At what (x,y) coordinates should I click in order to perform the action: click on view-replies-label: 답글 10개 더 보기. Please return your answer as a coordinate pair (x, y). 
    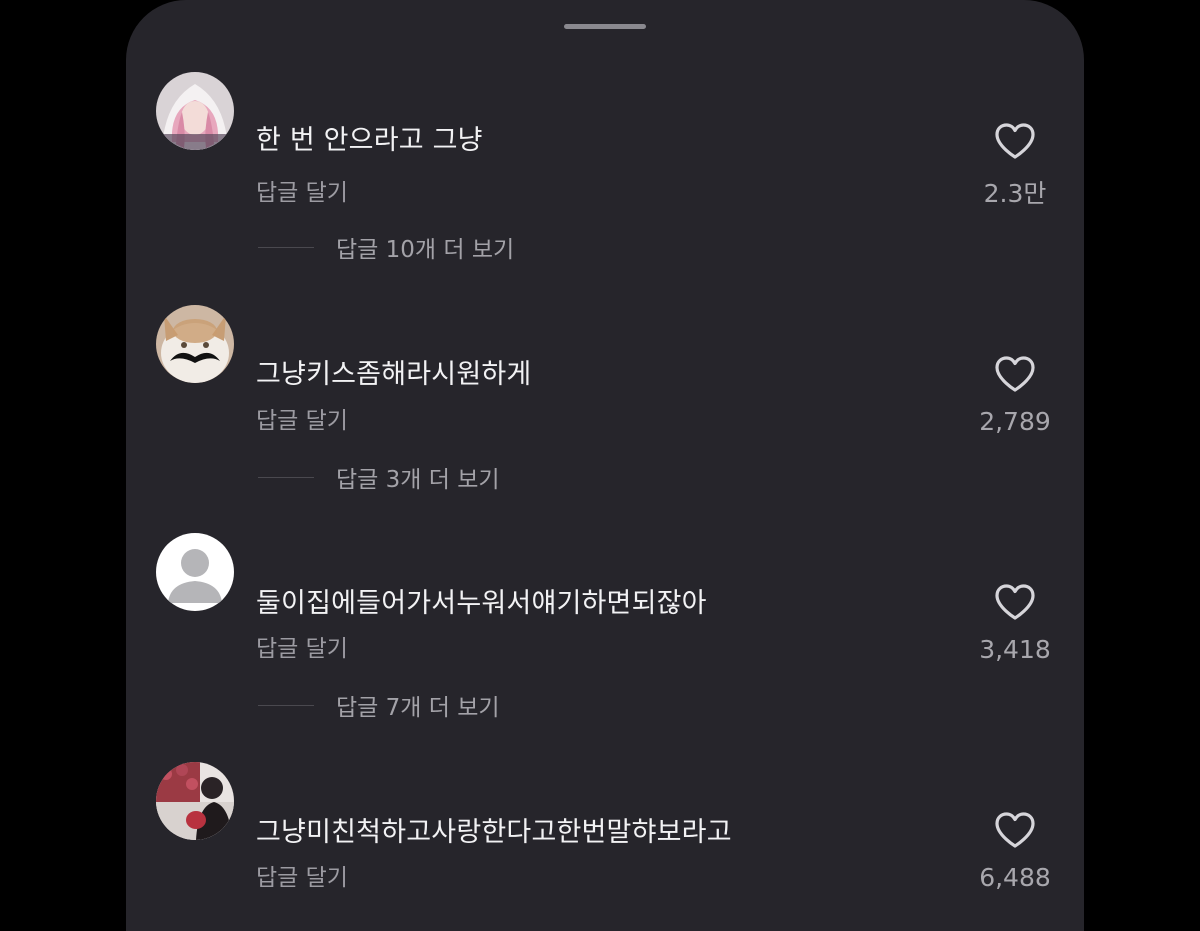
    Looking at the image, I should click on (425, 250).